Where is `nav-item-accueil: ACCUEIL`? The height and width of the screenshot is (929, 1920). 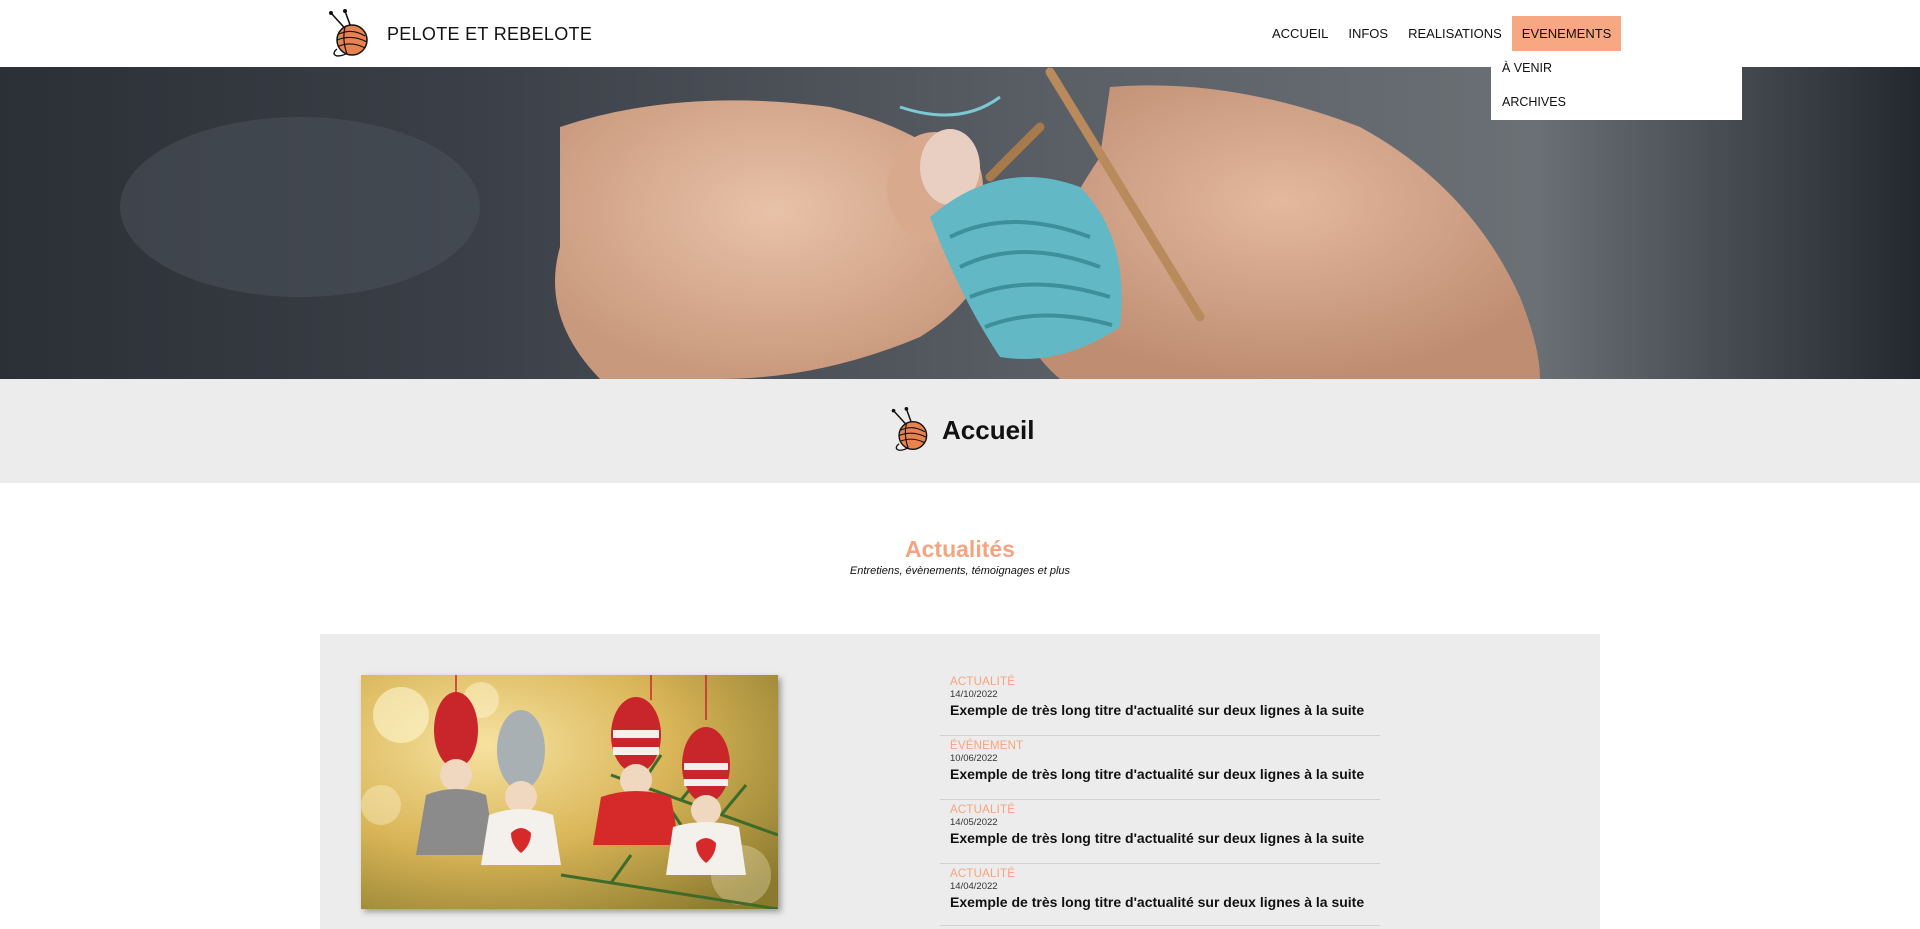 nav-item-accueil: ACCUEIL is located at coordinates (1300, 33).